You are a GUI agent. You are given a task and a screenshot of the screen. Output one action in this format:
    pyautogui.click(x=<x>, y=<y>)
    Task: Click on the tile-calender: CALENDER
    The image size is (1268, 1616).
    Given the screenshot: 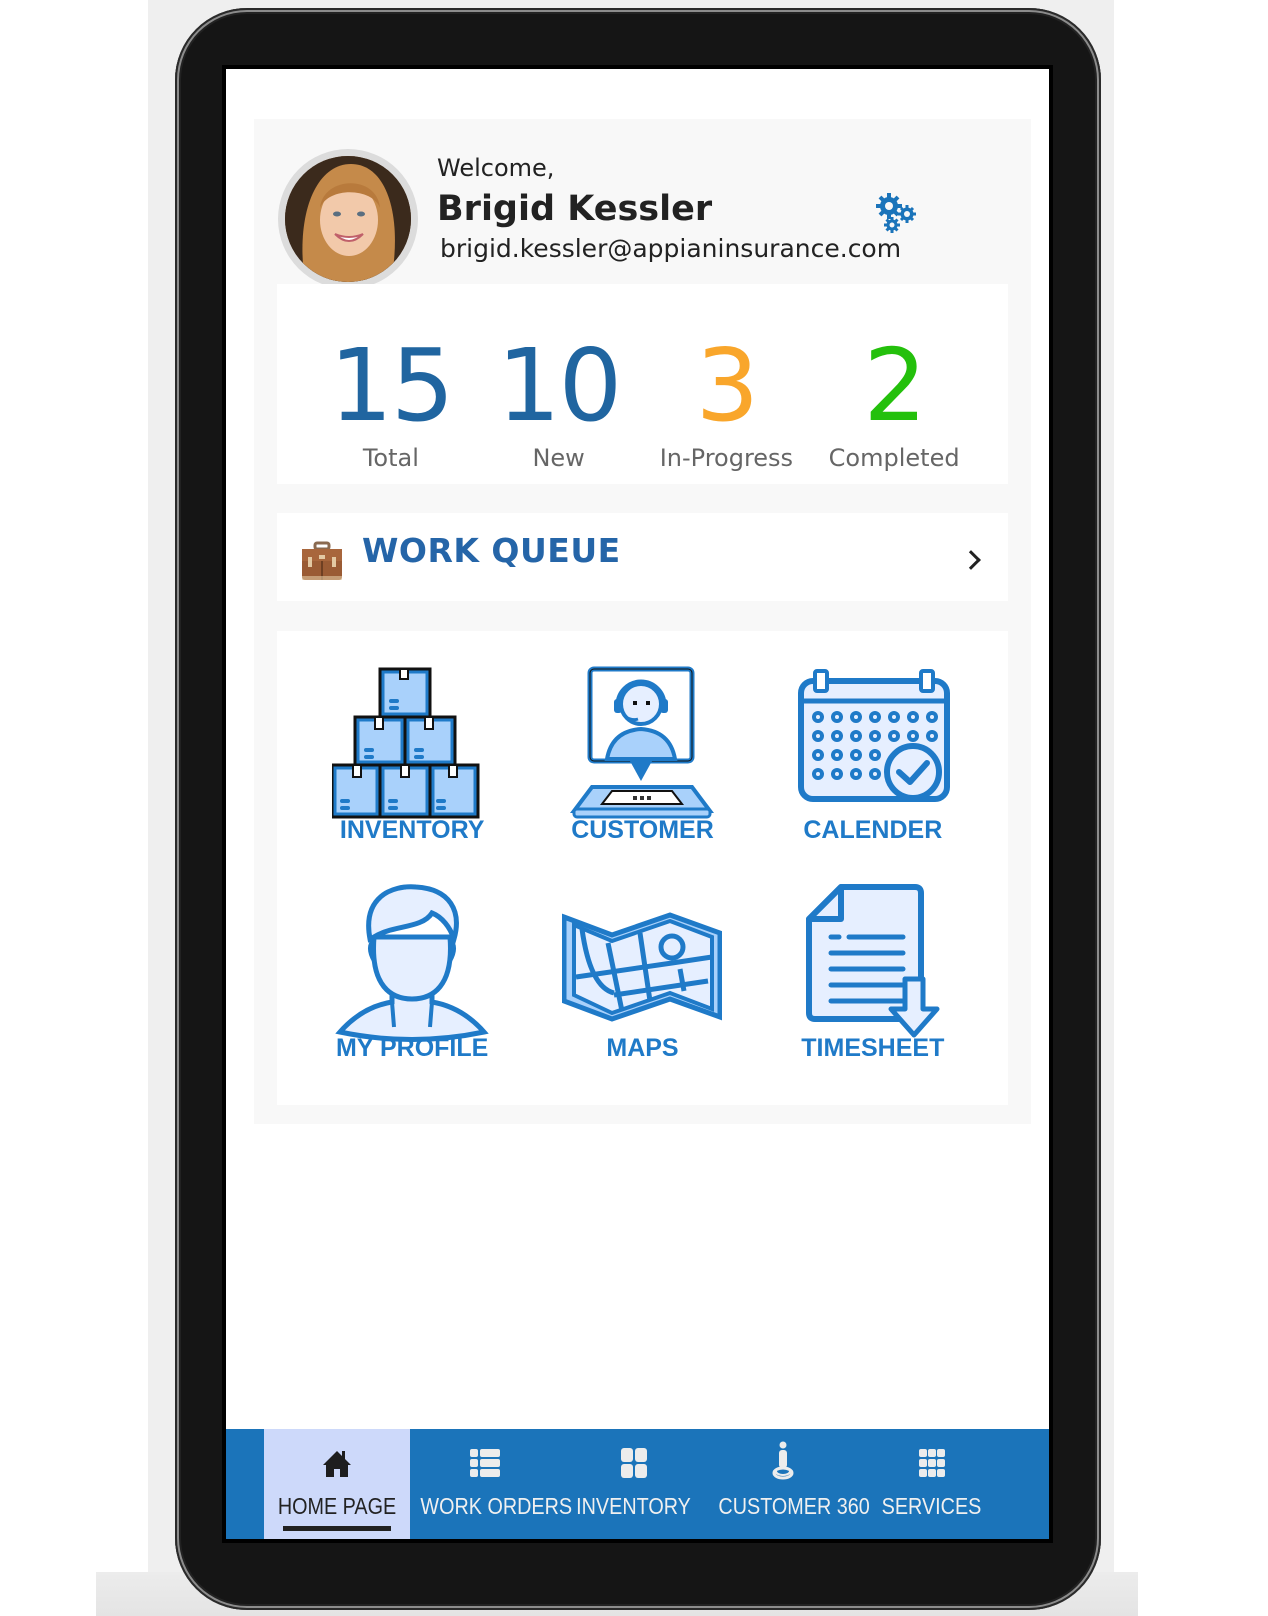 What is the action you would take?
    pyautogui.click(x=873, y=768)
    